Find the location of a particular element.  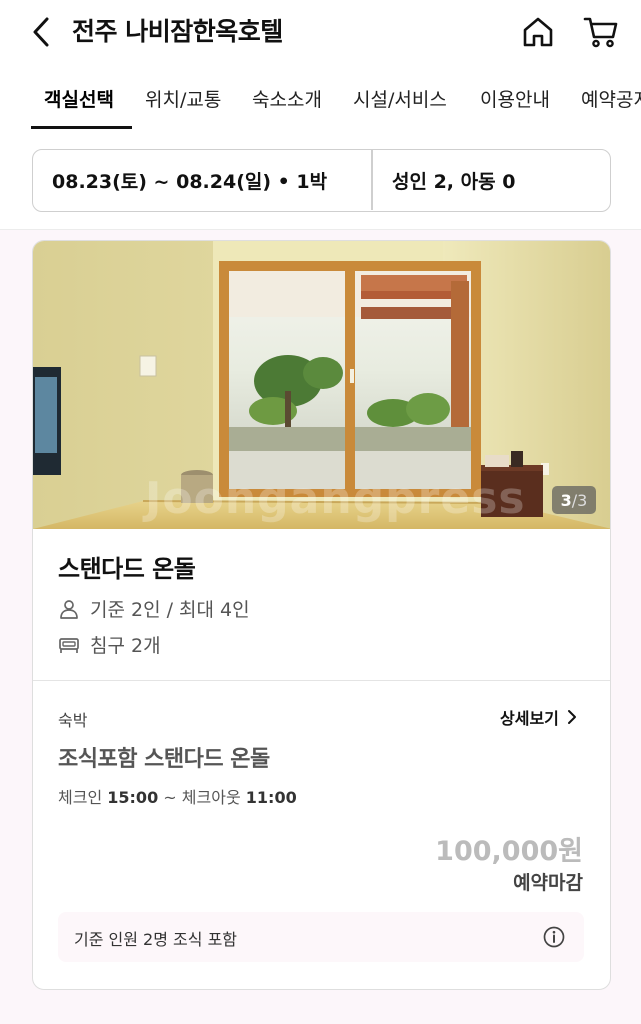

home-button is located at coordinates (538, 32).